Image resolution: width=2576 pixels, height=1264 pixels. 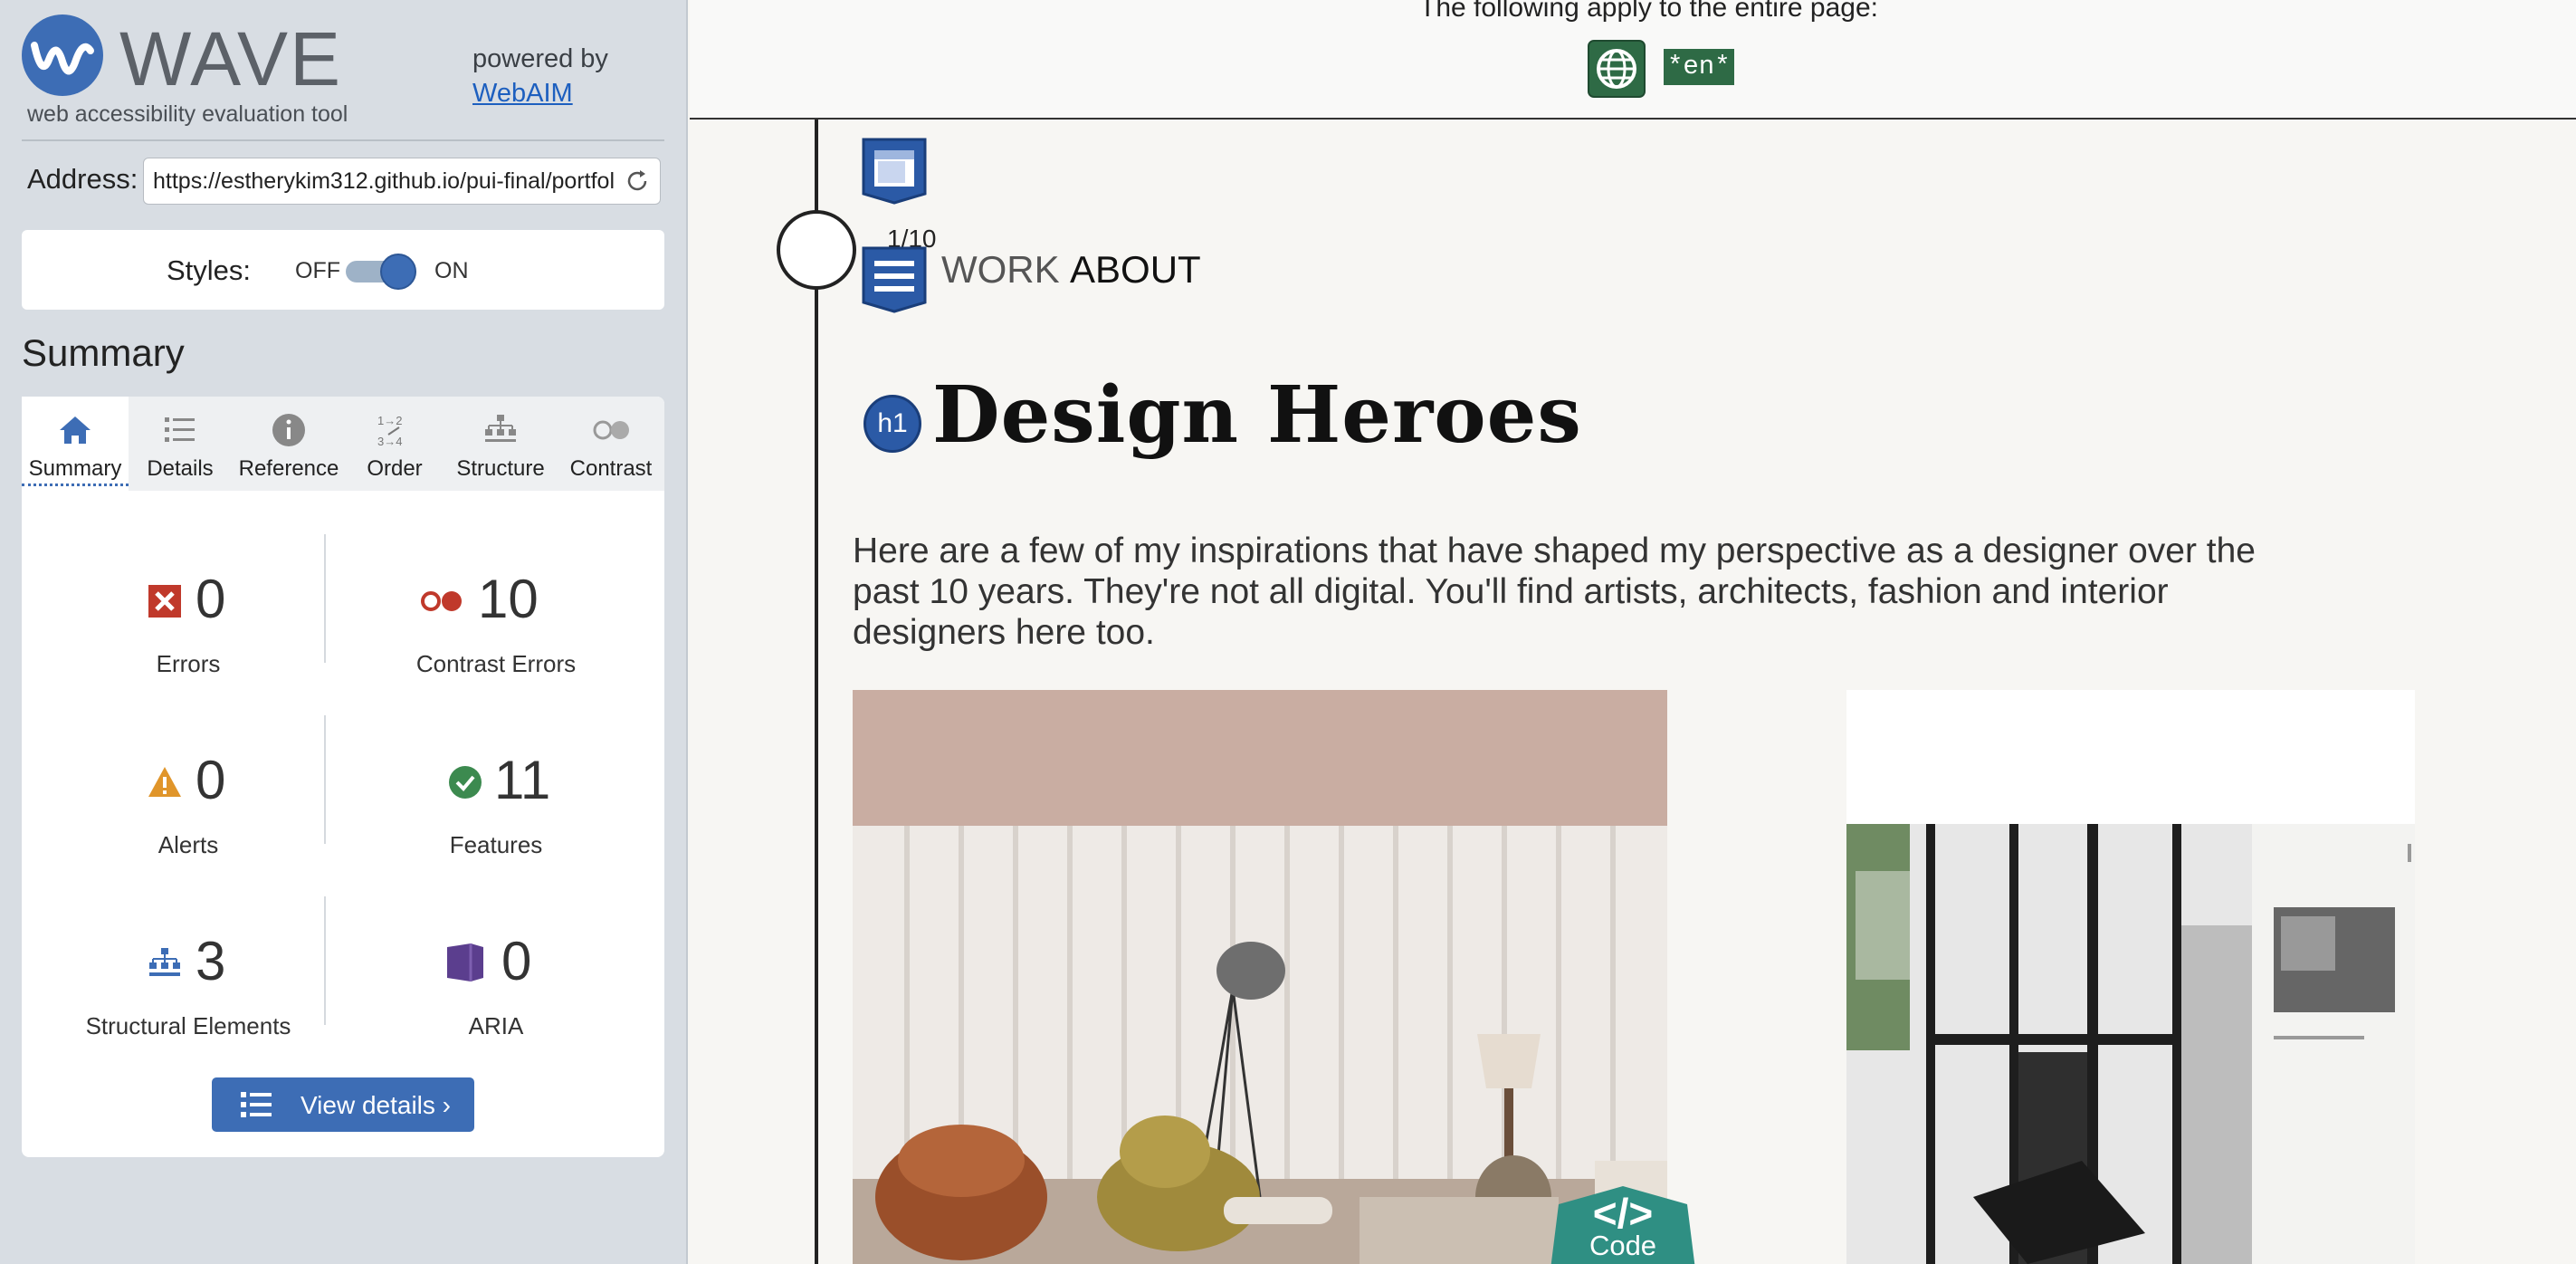 What do you see at coordinates (188, 844) in the screenshot?
I see `alerts-label: Alerts` at bounding box center [188, 844].